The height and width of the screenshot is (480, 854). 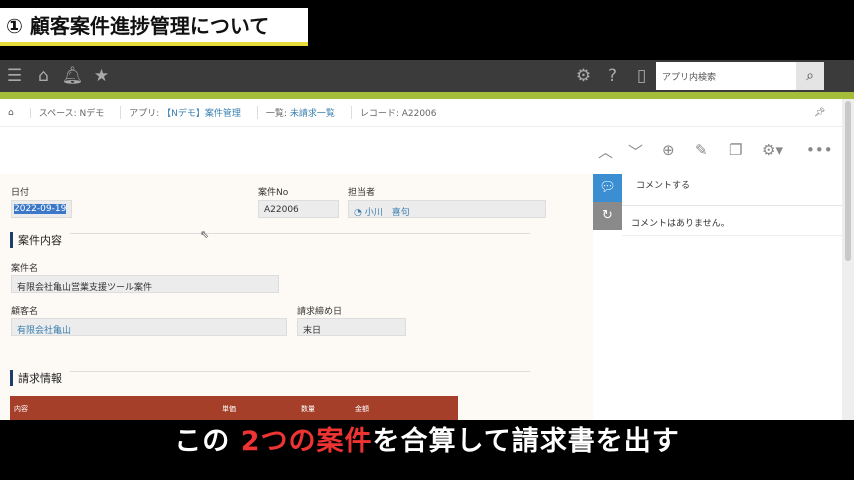 I want to click on comment-tab-icon: 💬︎, so click(x=607, y=188).